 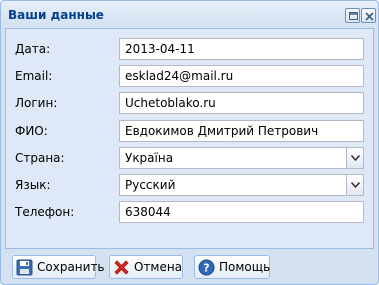 What do you see at coordinates (241, 49) in the screenshot?
I see `date-field: 2013-04-11` at bounding box center [241, 49].